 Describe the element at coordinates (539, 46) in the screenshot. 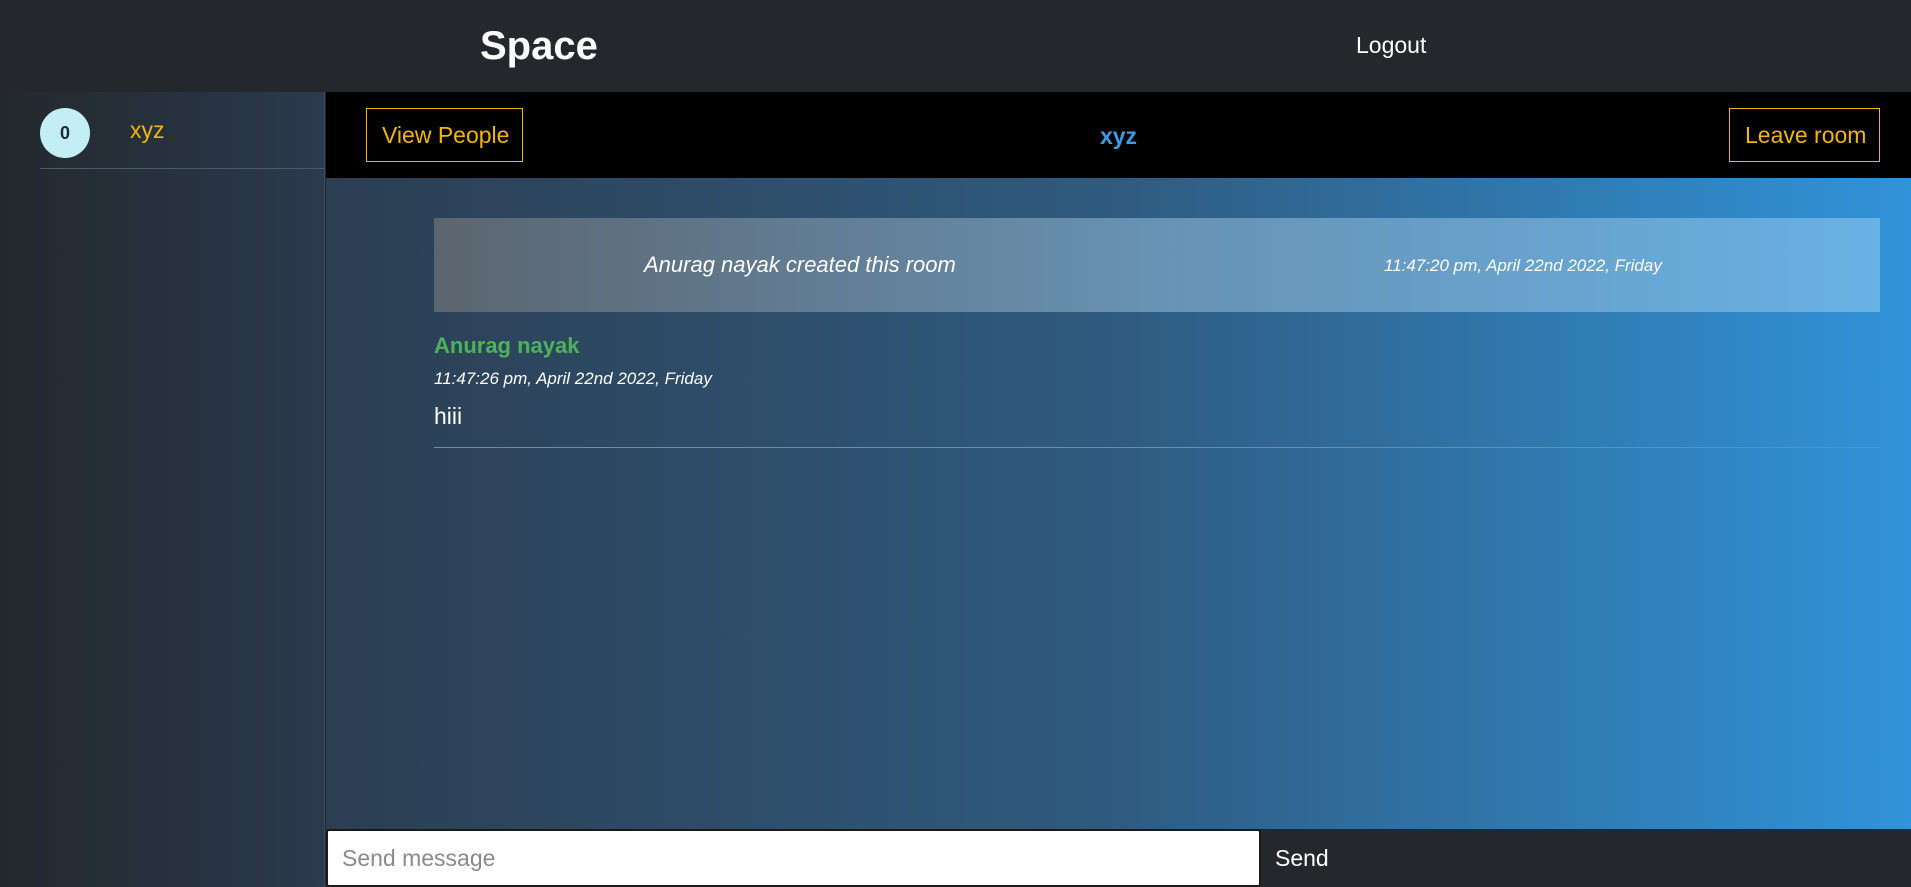

I see `app-brand: Space` at that location.